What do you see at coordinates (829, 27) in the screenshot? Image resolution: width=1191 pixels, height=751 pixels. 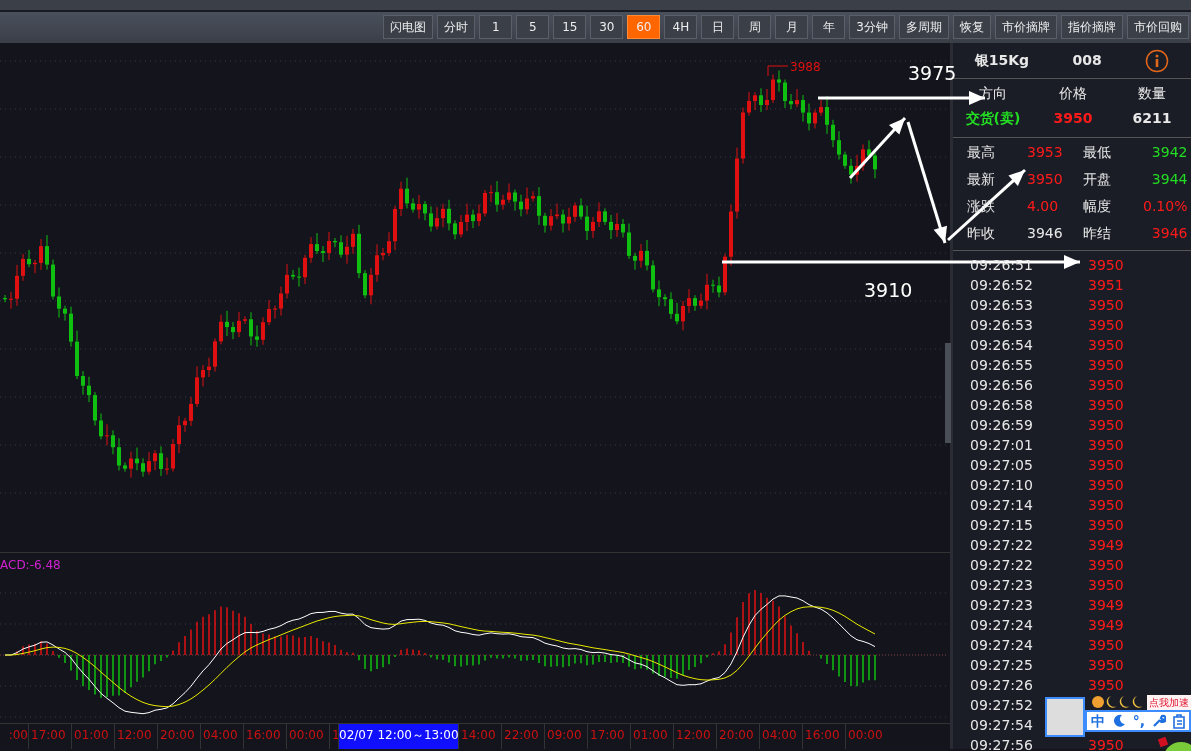 I see `period-button: 年` at bounding box center [829, 27].